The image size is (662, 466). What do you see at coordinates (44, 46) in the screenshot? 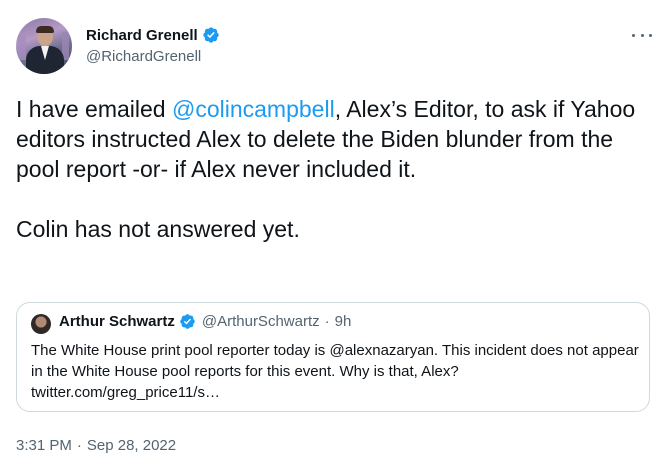
I see `author-avatar` at bounding box center [44, 46].